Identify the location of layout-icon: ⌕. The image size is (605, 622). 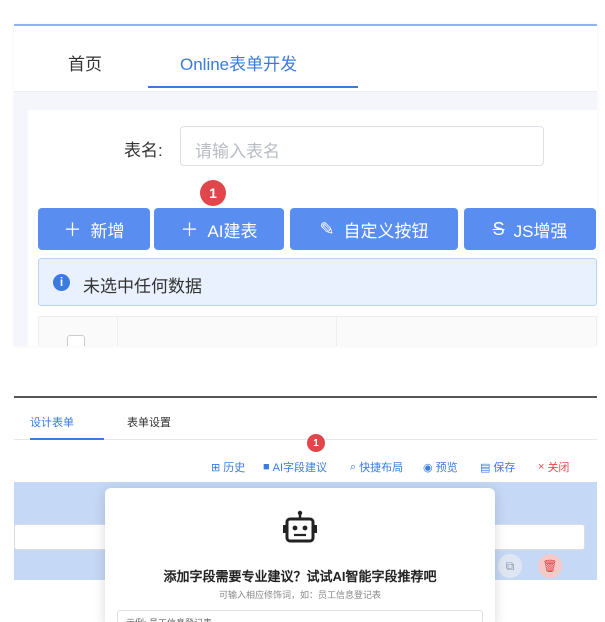
(353, 466).